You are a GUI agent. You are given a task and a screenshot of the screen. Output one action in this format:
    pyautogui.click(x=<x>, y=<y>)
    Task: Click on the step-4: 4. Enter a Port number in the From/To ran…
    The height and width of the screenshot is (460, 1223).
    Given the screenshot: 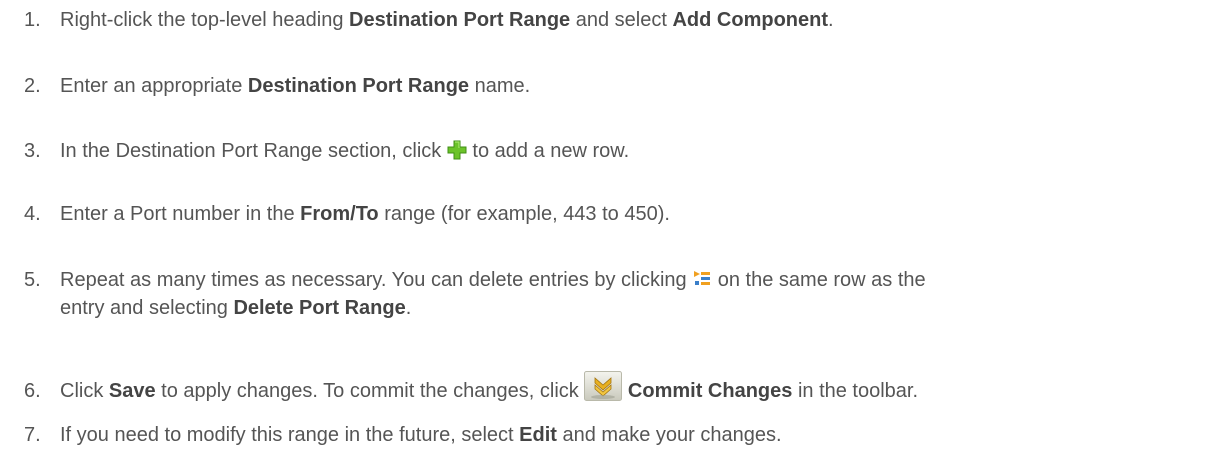 What is the action you would take?
    pyautogui.click(x=616, y=214)
    